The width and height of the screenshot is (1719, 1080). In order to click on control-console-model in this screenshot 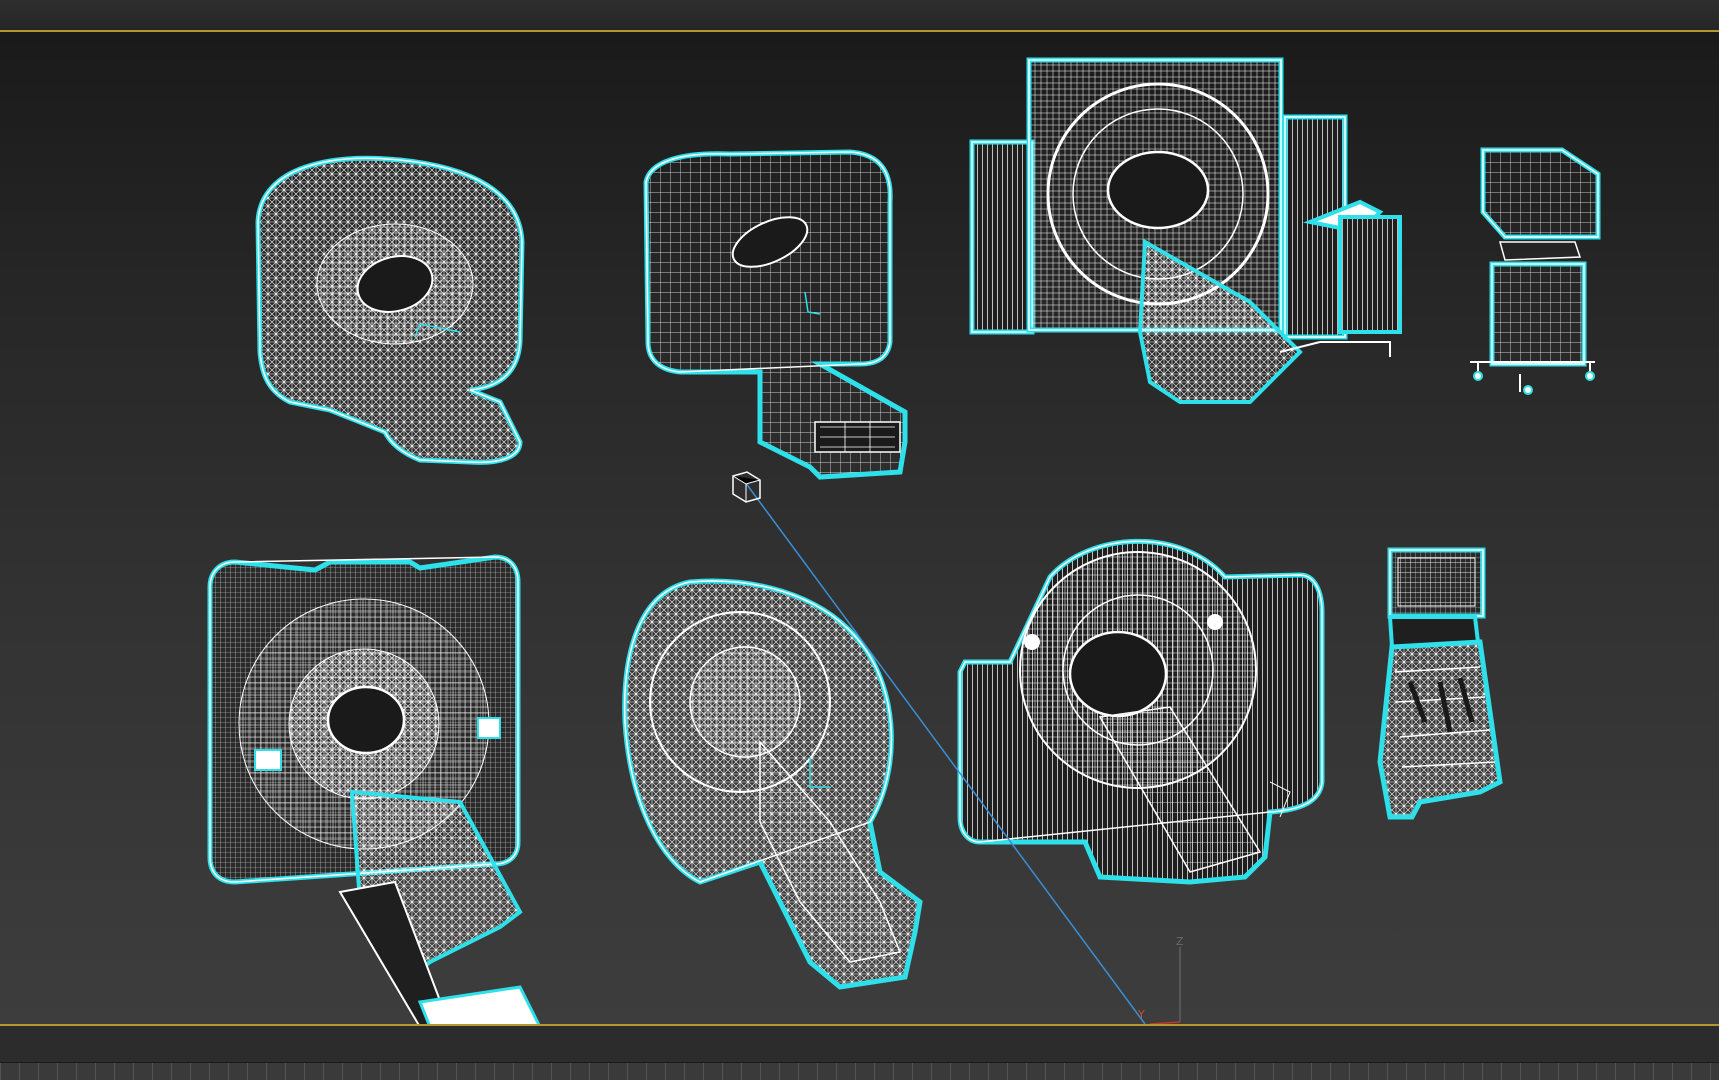, I will do `click(1440, 683)`.